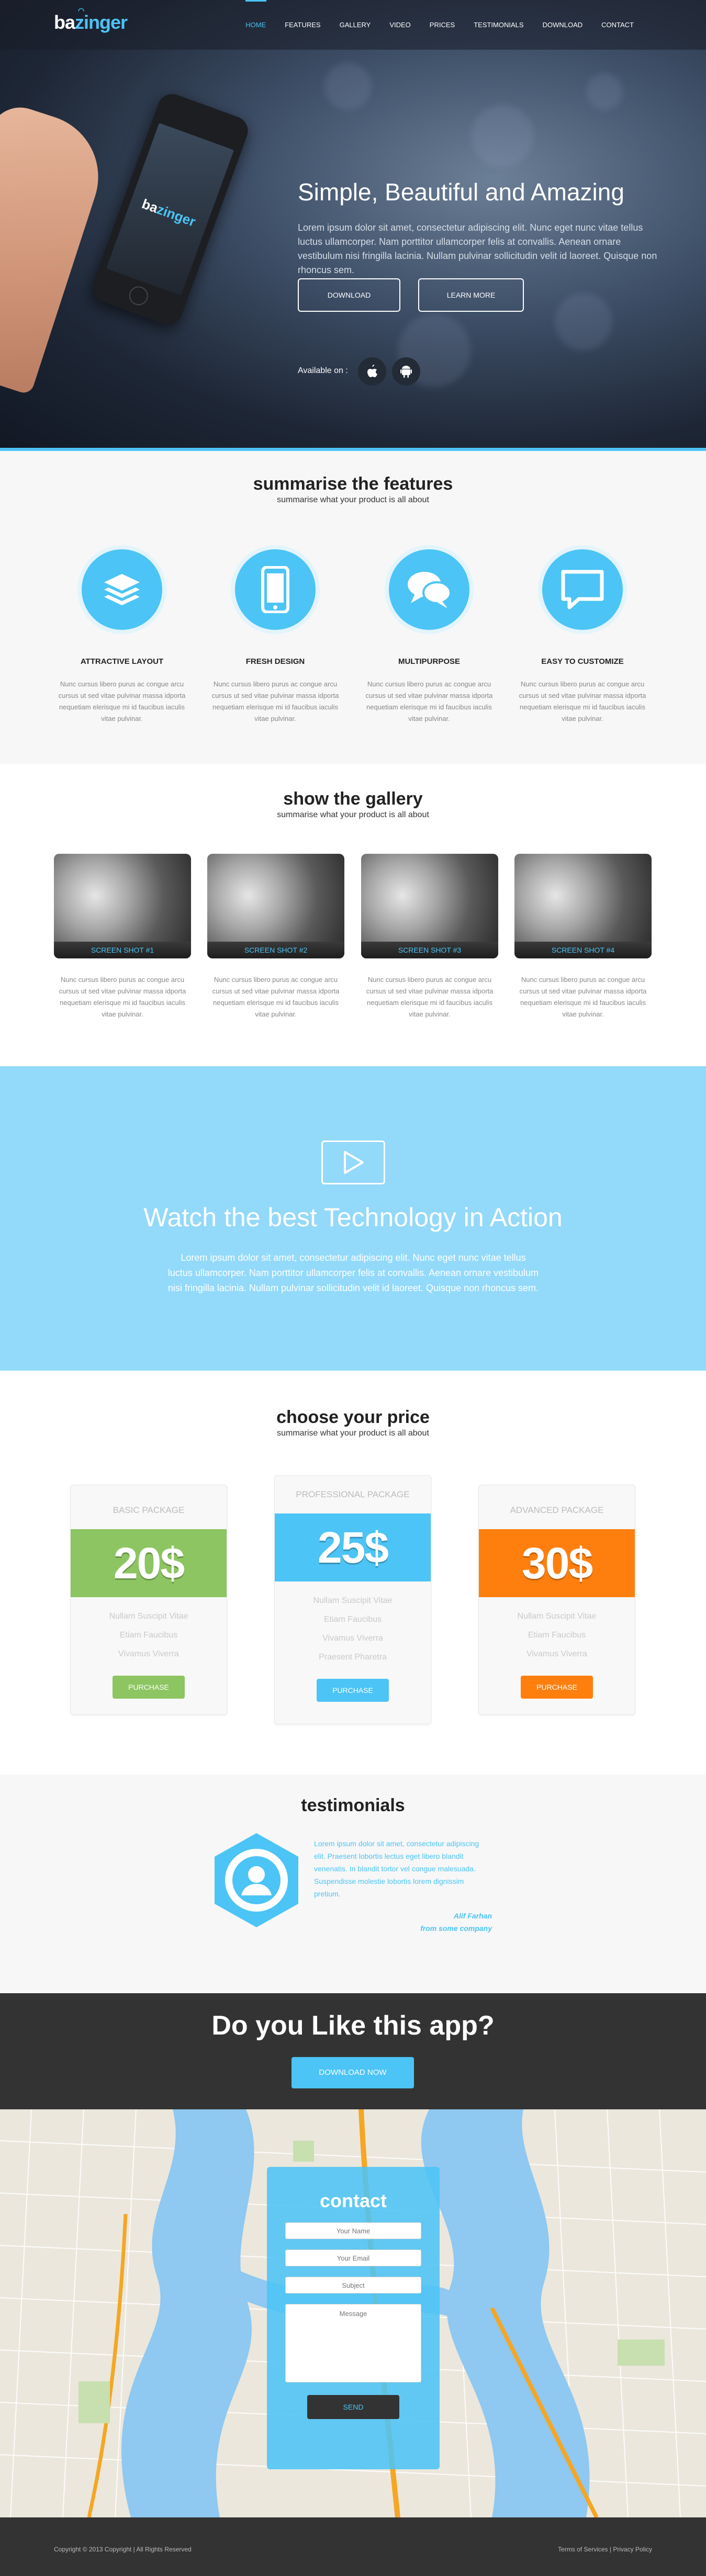 The width and height of the screenshot is (706, 2576). Describe the element at coordinates (256, 1880) in the screenshot. I see `testimonial-avatar` at that location.